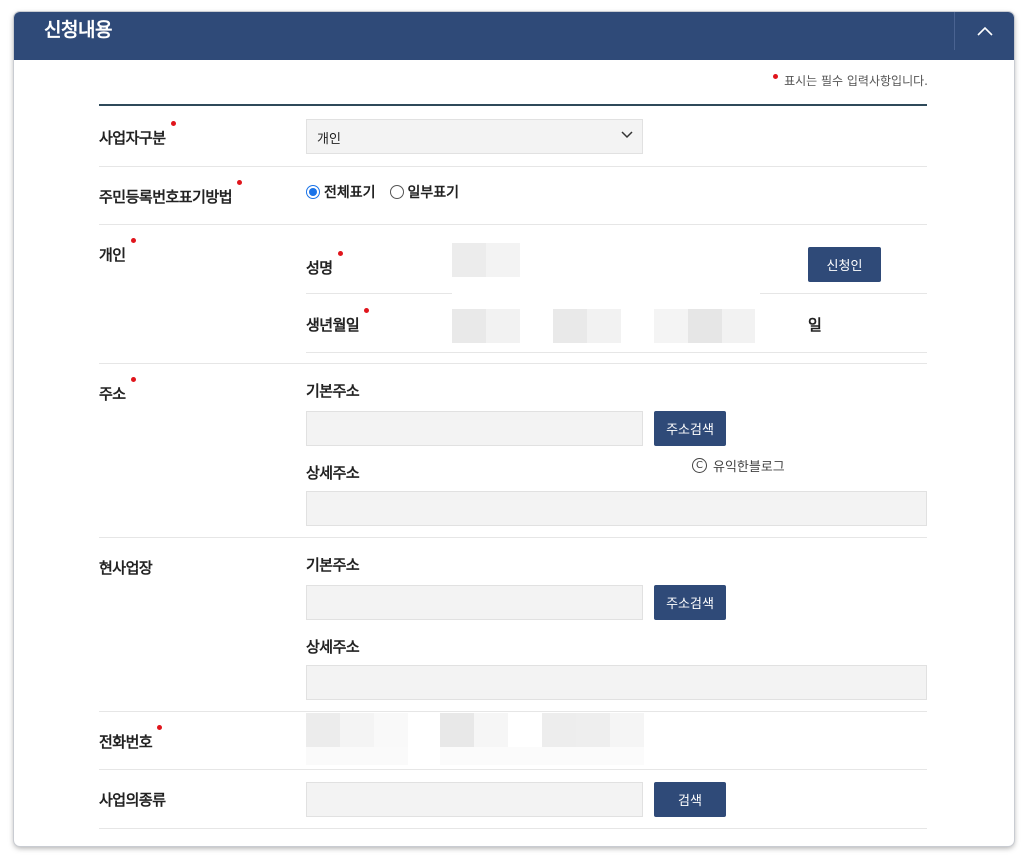 The image size is (1028, 860). I want to click on id-display-radio-group: 전체표기 일부표기, so click(389, 192).